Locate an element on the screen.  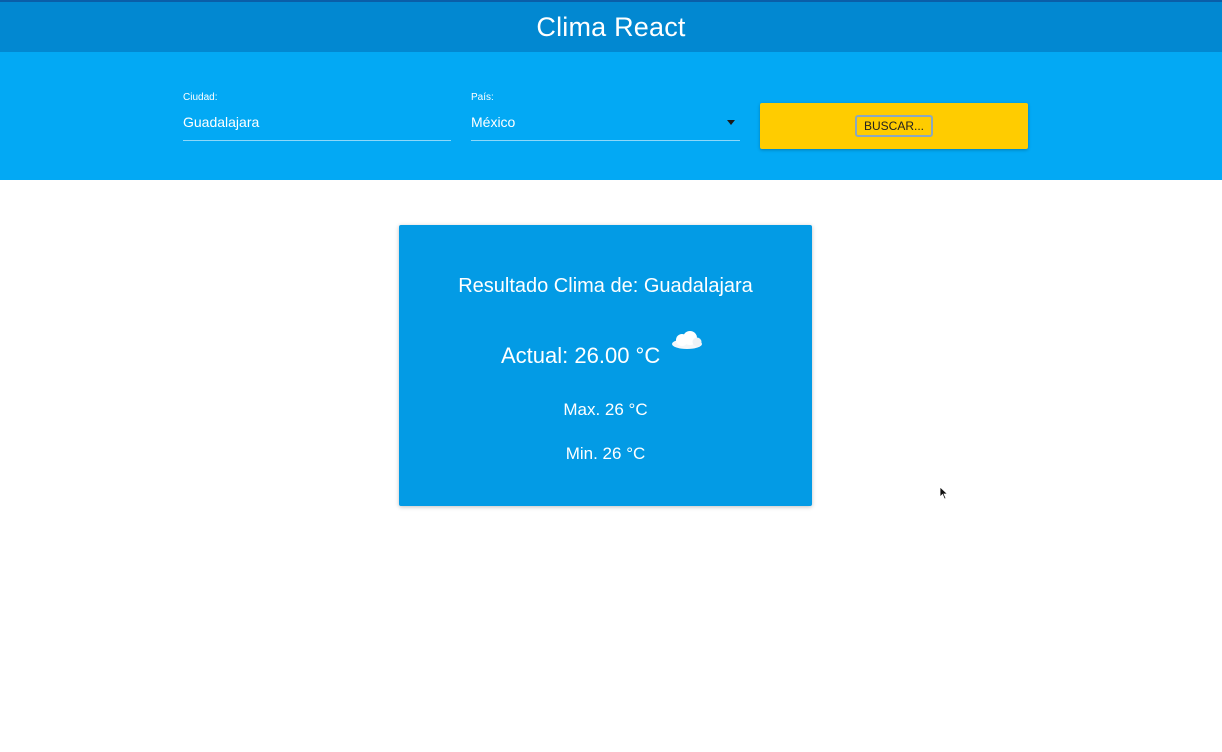
result-heading: Resultado Clima de: Guadalajara is located at coordinates (605, 286).